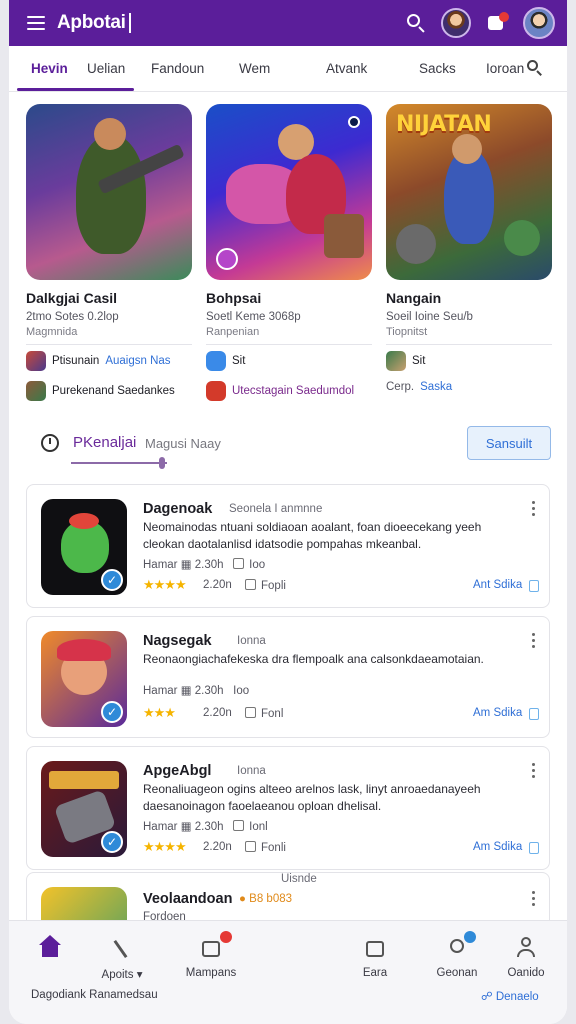  I want to click on menu-icon, so click(36, 23).